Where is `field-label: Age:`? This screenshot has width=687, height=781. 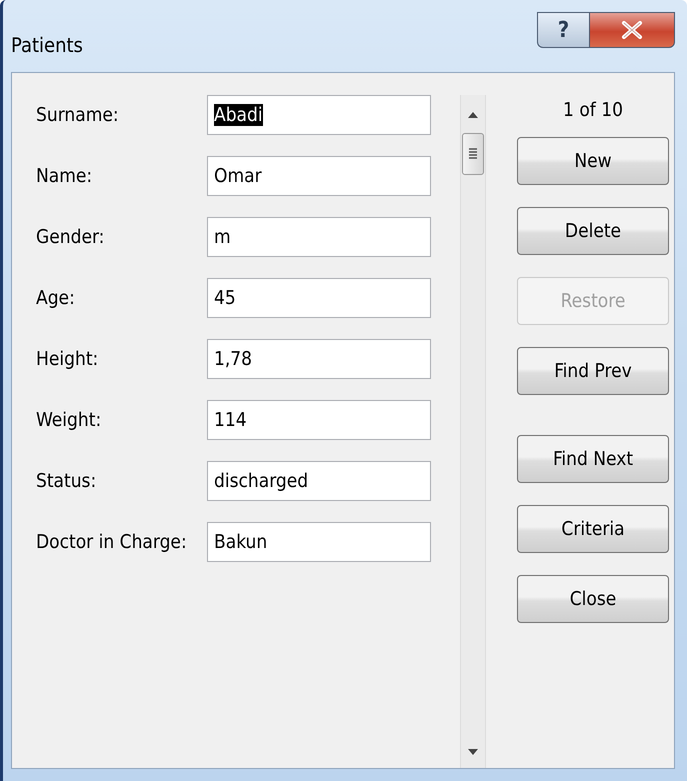 field-label: Age: is located at coordinates (56, 298).